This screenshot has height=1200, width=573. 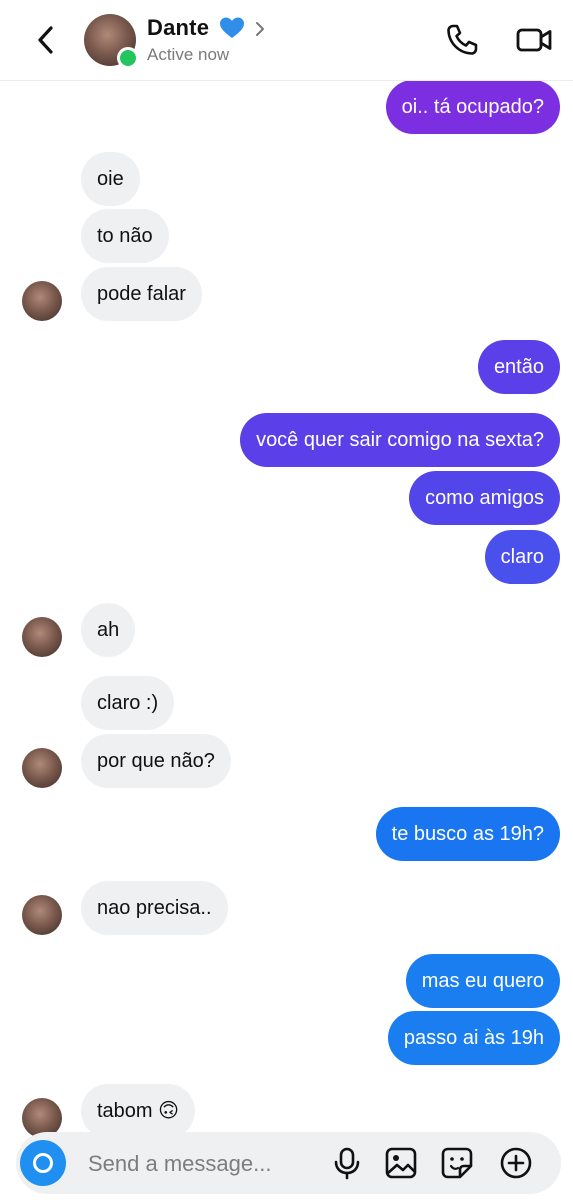 What do you see at coordinates (156, 761) in the screenshot?
I see `message-incoming: por que não?` at bounding box center [156, 761].